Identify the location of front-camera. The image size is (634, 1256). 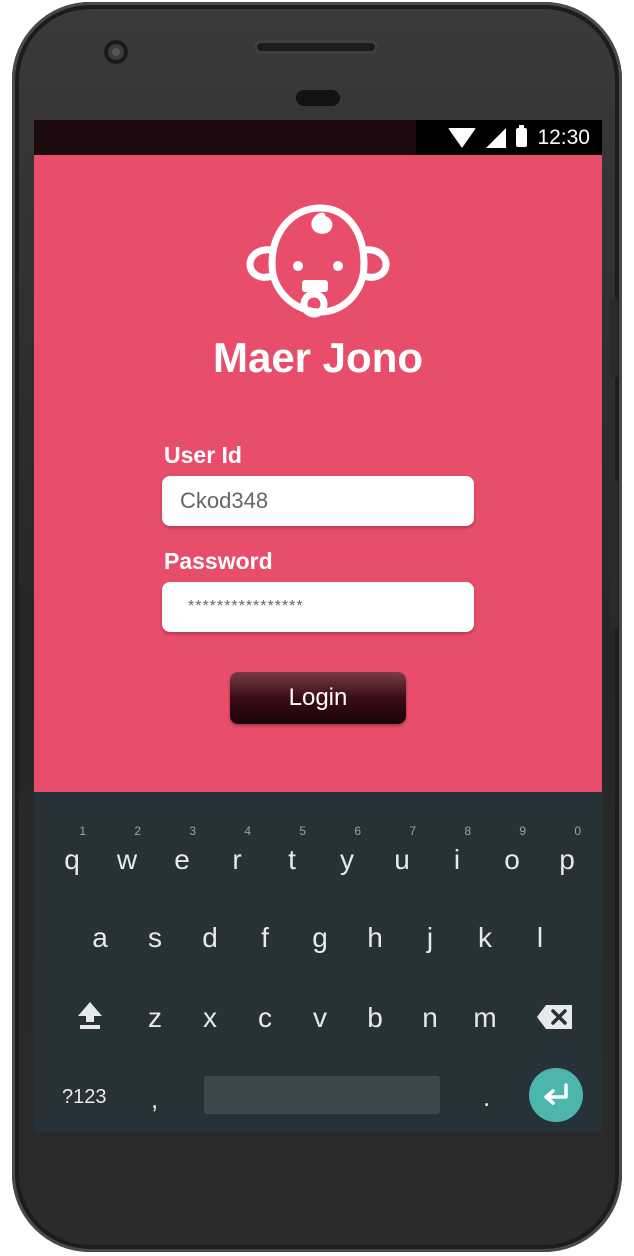
(116, 52).